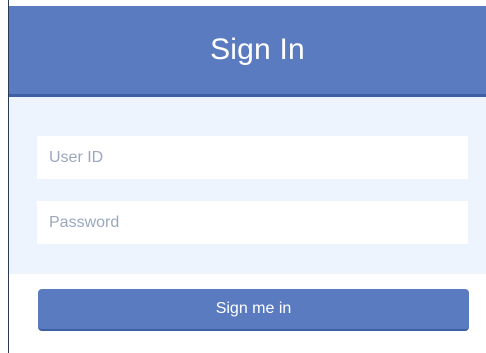 This screenshot has height=353, width=486. What do you see at coordinates (4, 176) in the screenshot?
I see `left-edge-divider` at bounding box center [4, 176].